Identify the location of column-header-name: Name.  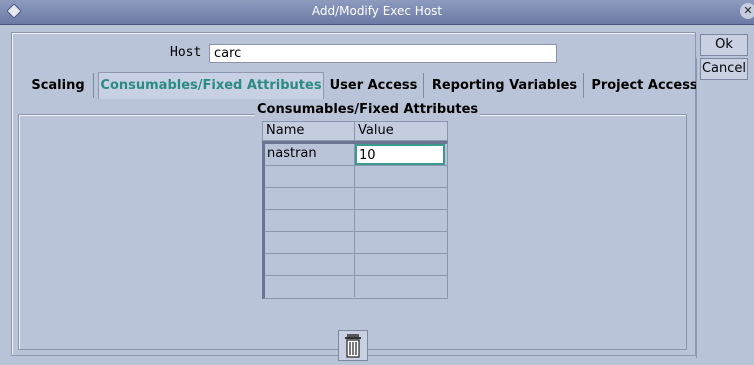
(309, 131).